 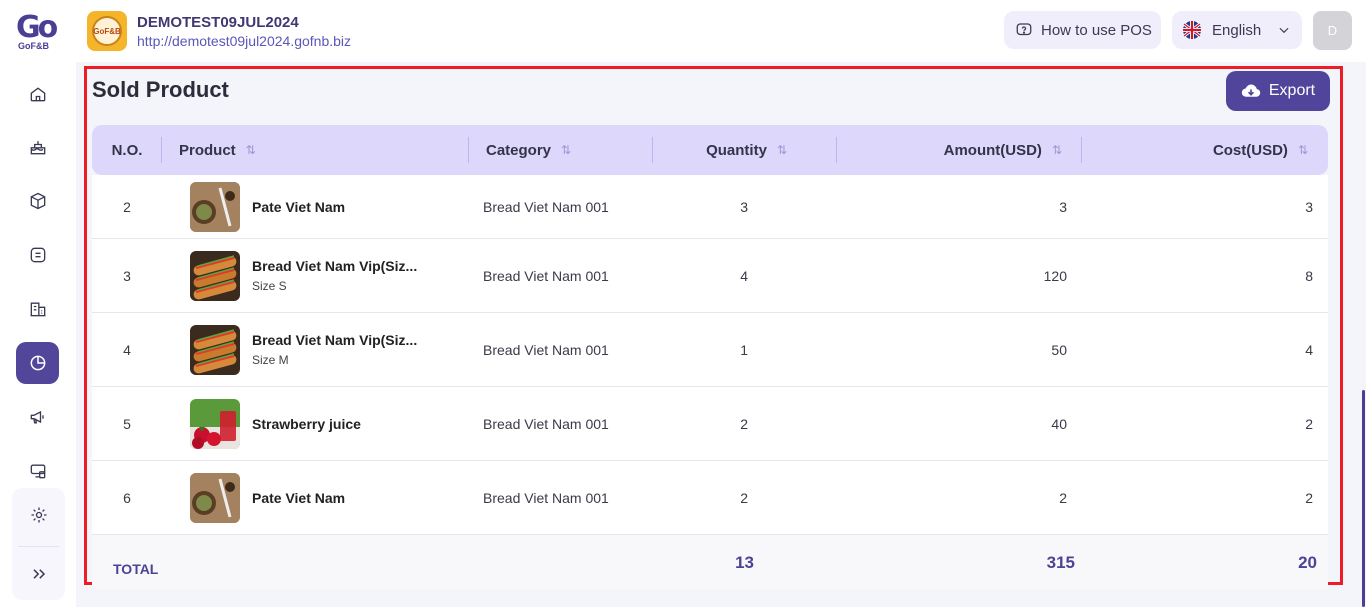 What do you see at coordinates (710, 207) in the screenshot?
I see `table-row: 2 Pate Viet Nam Bread Viet Nam 001 3 3 3` at bounding box center [710, 207].